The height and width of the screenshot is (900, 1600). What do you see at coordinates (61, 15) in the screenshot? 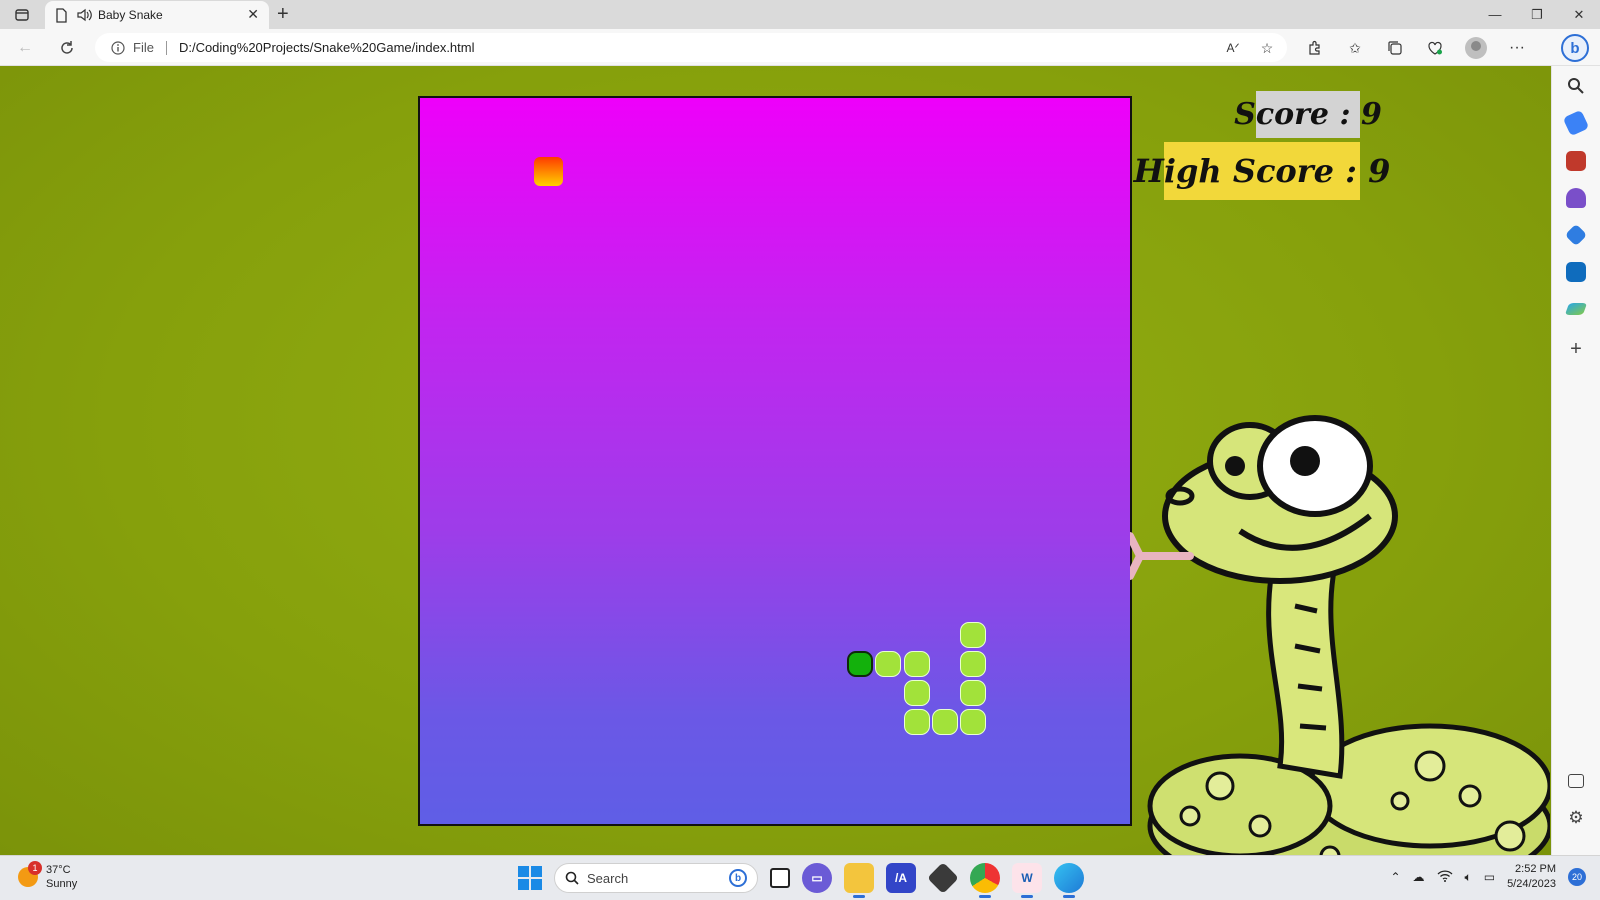
I see `page-icon` at bounding box center [61, 15].